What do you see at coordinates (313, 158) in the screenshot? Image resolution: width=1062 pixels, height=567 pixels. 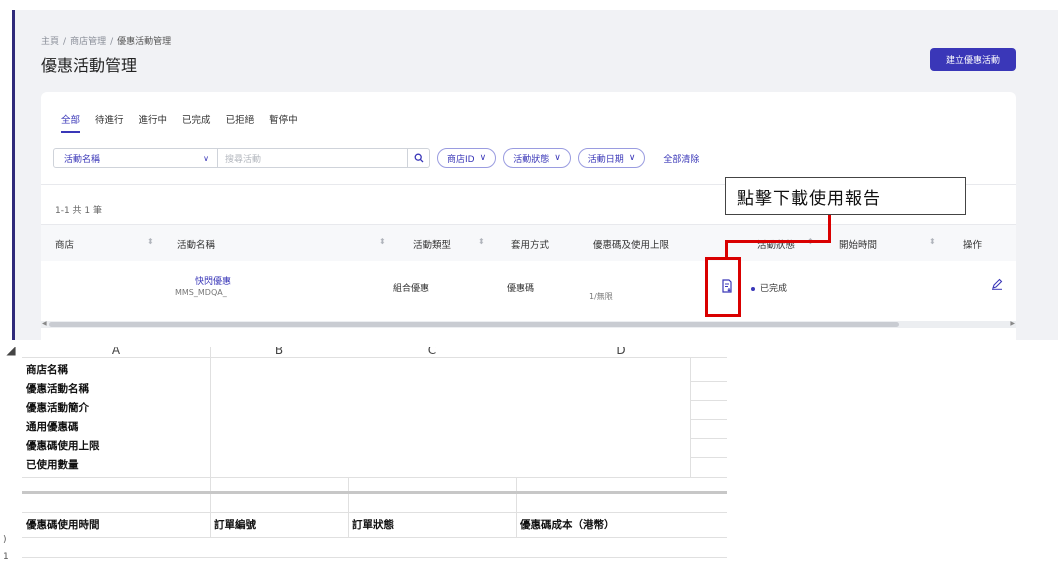 I see `search-input: 搜尋活動` at bounding box center [313, 158].